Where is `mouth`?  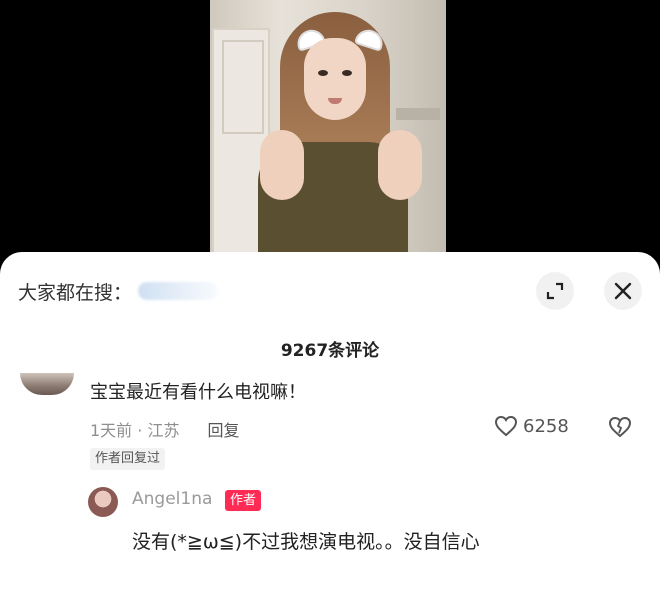 mouth is located at coordinates (335, 101).